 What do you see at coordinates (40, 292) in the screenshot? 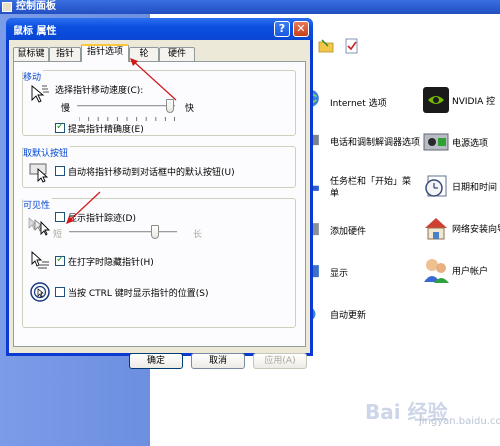
I see `show-location-icon` at bounding box center [40, 292].